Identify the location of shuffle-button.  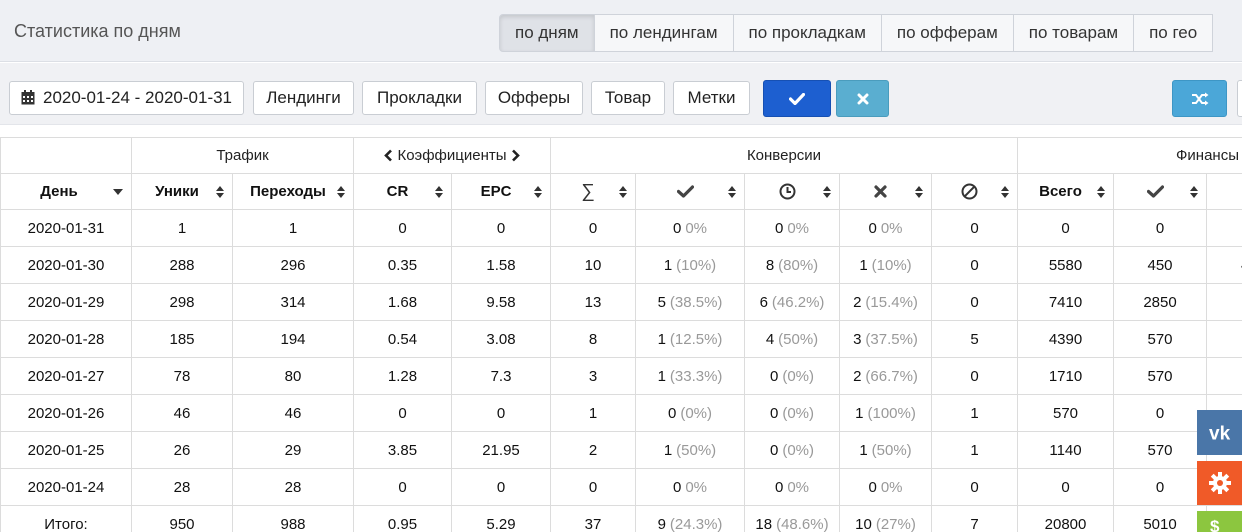
(1199, 98).